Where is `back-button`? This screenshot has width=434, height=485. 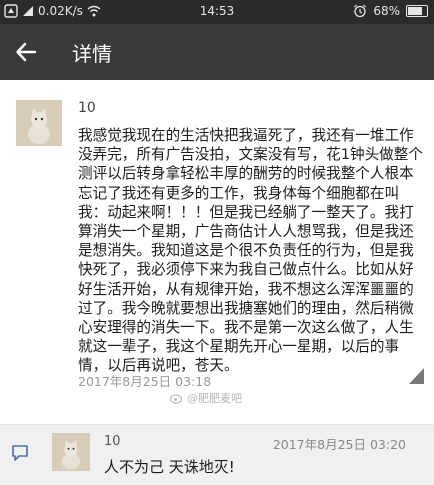
back-button is located at coordinates (26, 52).